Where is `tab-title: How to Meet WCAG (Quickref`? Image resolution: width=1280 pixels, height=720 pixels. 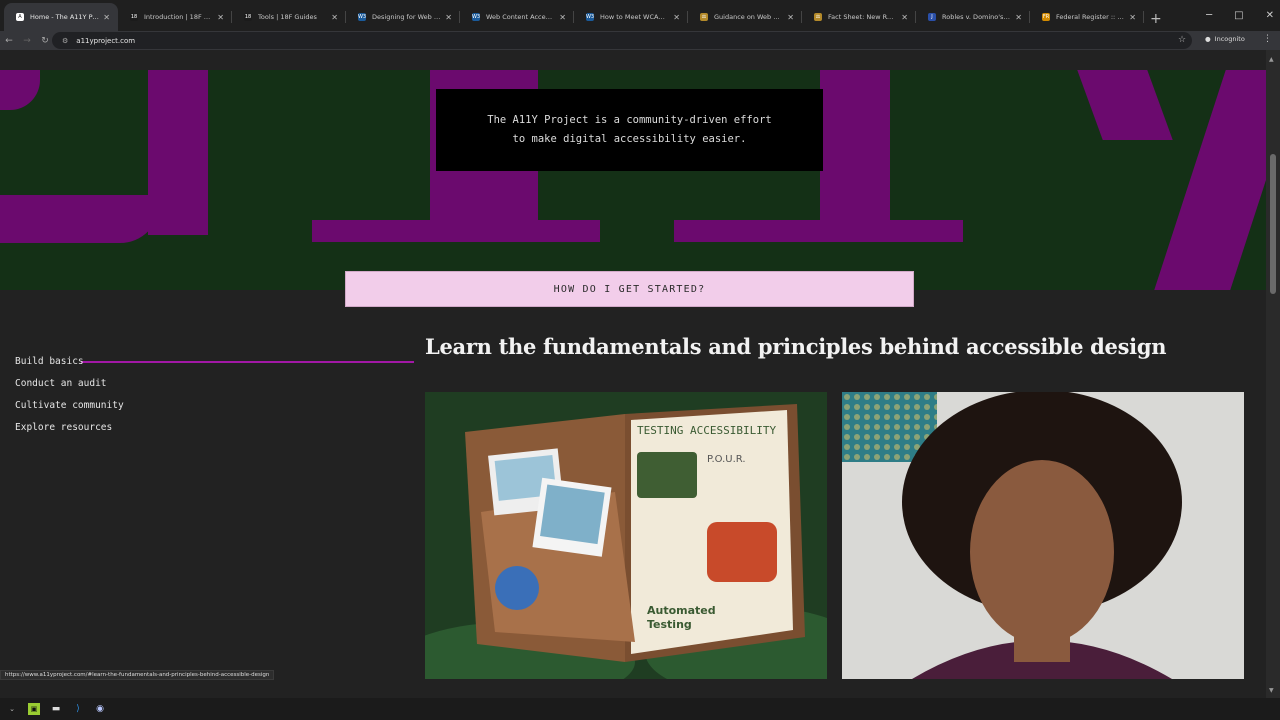
tab-title: How to Meet WCAG (Quickref is located at coordinates (634, 17).